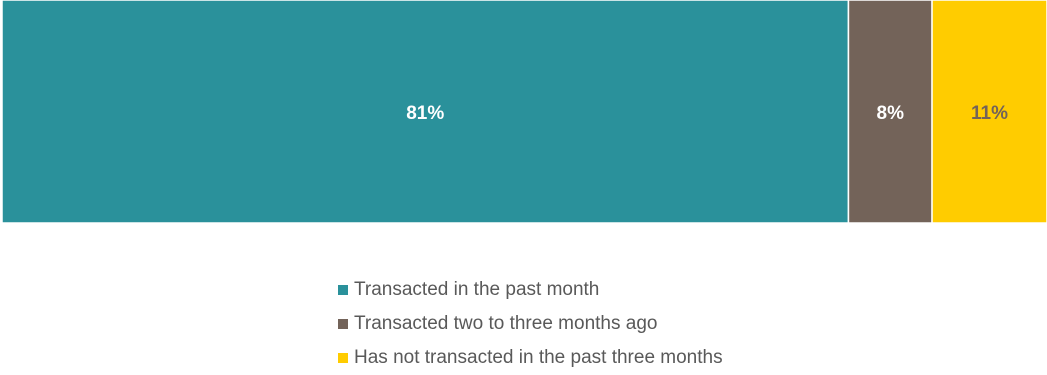 The height and width of the screenshot is (375, 1047). What do you see at coordinates (506, 323) in the screenshot?
I see `legend-label: Transacted two to three months ago` at bounding box center [506, 323].